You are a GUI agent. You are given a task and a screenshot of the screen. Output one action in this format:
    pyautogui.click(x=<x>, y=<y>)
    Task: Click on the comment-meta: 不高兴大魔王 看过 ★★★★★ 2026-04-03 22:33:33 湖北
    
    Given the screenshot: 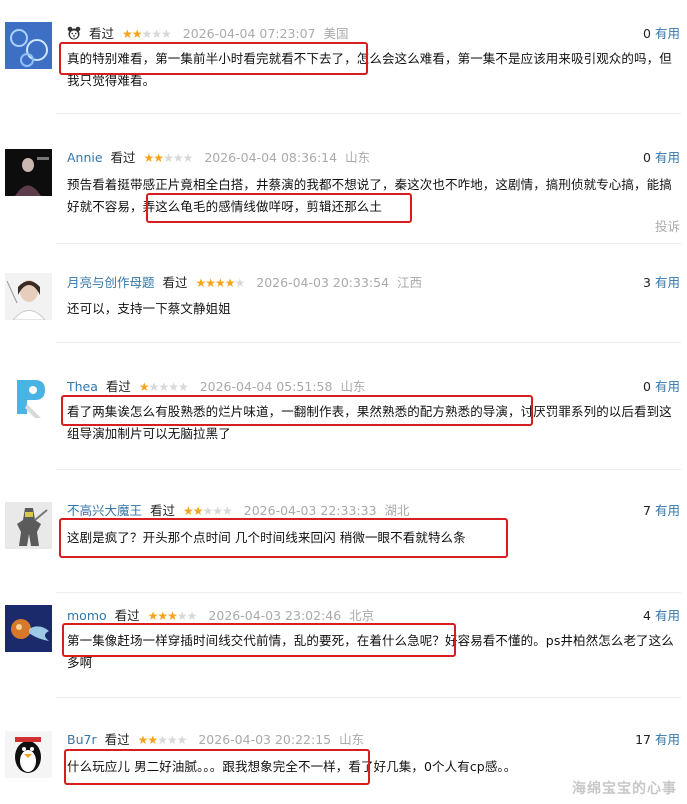 What is the action you would take?
    pyautogui.click(x=238, y=511)
    